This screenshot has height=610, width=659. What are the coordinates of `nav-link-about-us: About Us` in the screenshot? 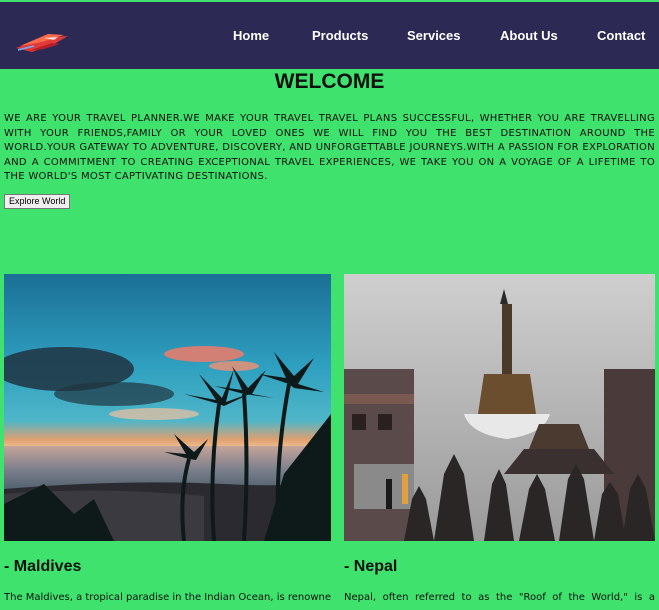 It's located at (529, 35).